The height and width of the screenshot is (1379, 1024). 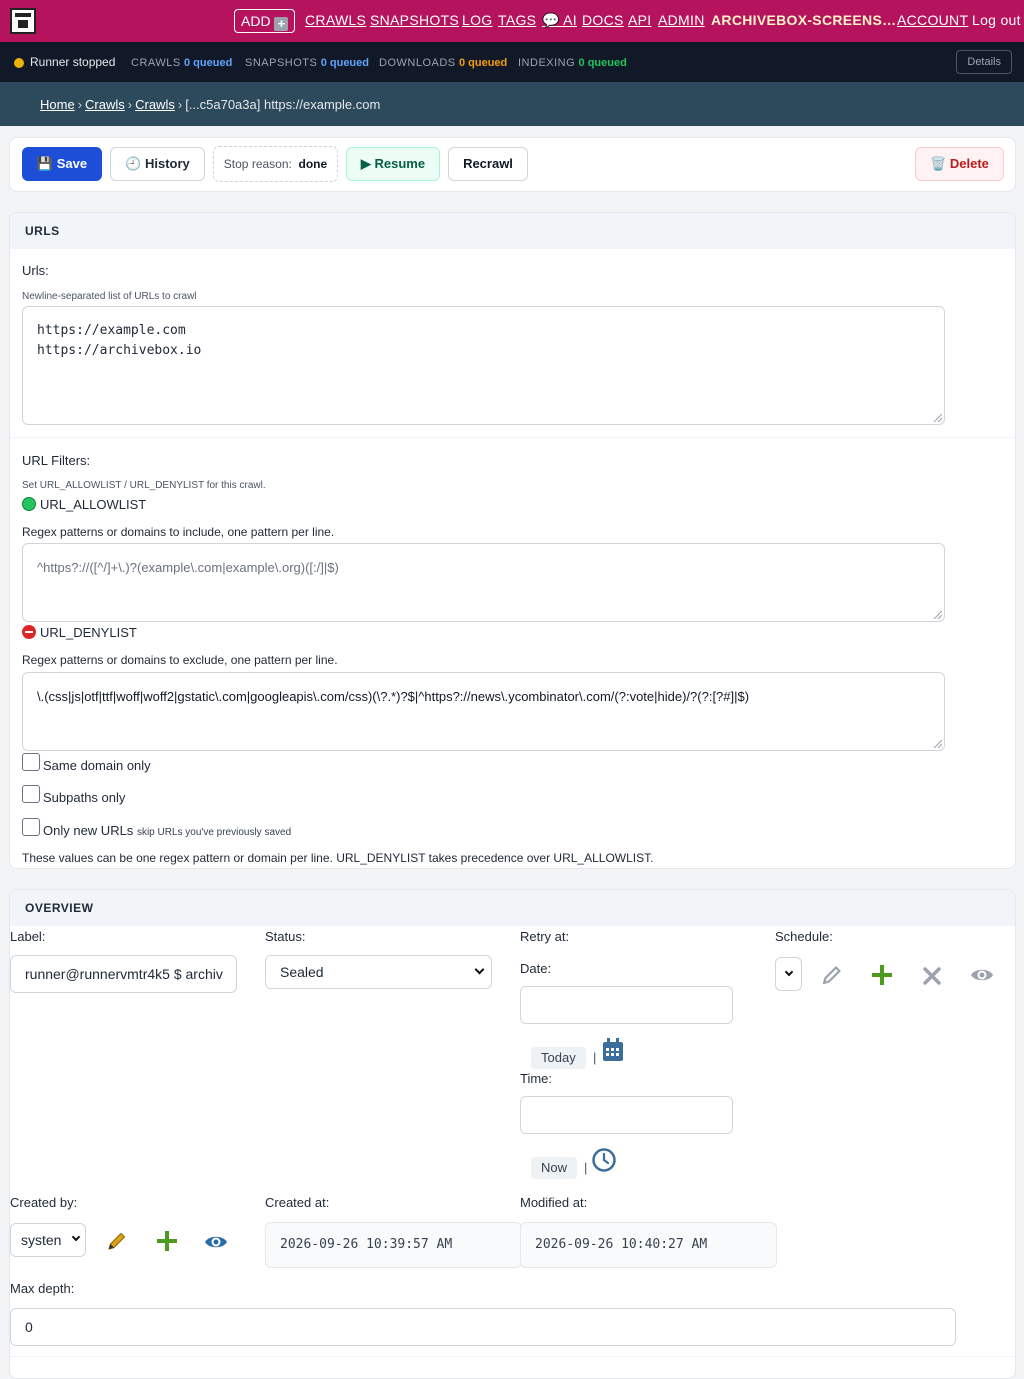 I want to click on created-by-label: Created by:, so click(x=44, y=1202).